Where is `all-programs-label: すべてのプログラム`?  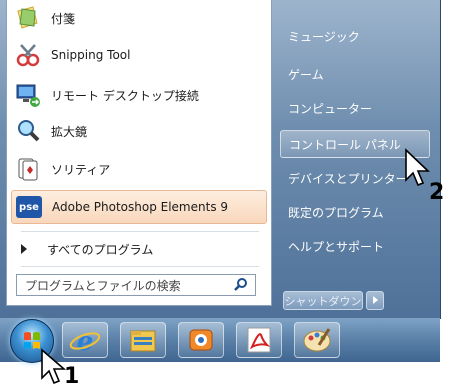 all-programs-label: すべてのプログラム is located at coordinates (100, 249).